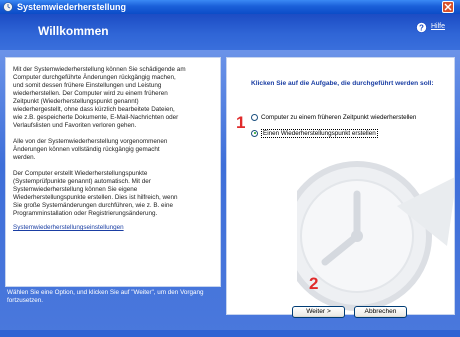 The width and height of the screenshot is (460, 337). I want to click on step-2-annotation: 2, so click(314, 283).